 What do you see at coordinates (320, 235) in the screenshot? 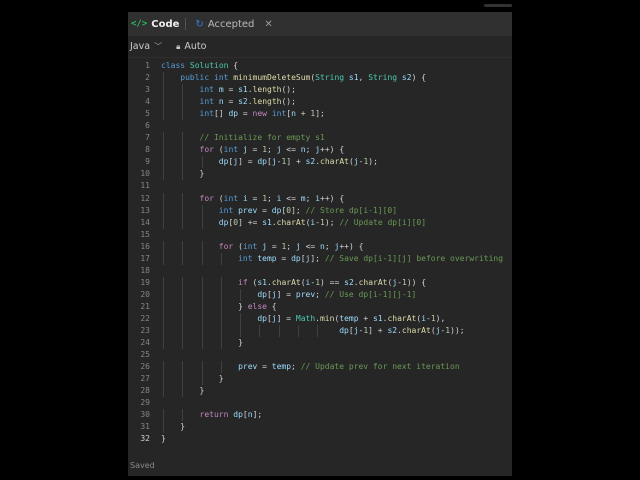
I see `code-line: 15` at bounding box center [320, 235].